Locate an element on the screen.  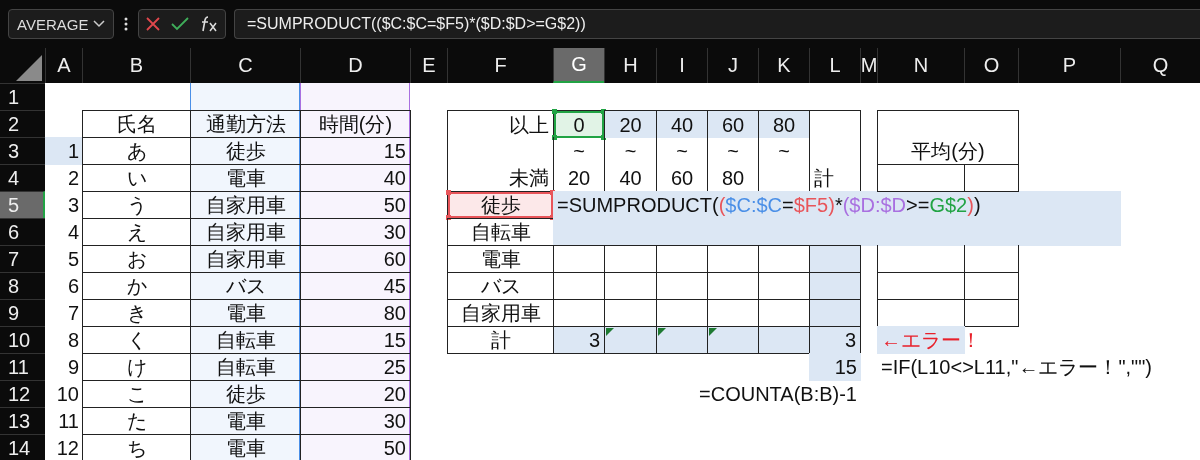
row-header: 4 is located at coordinates (22, 177).